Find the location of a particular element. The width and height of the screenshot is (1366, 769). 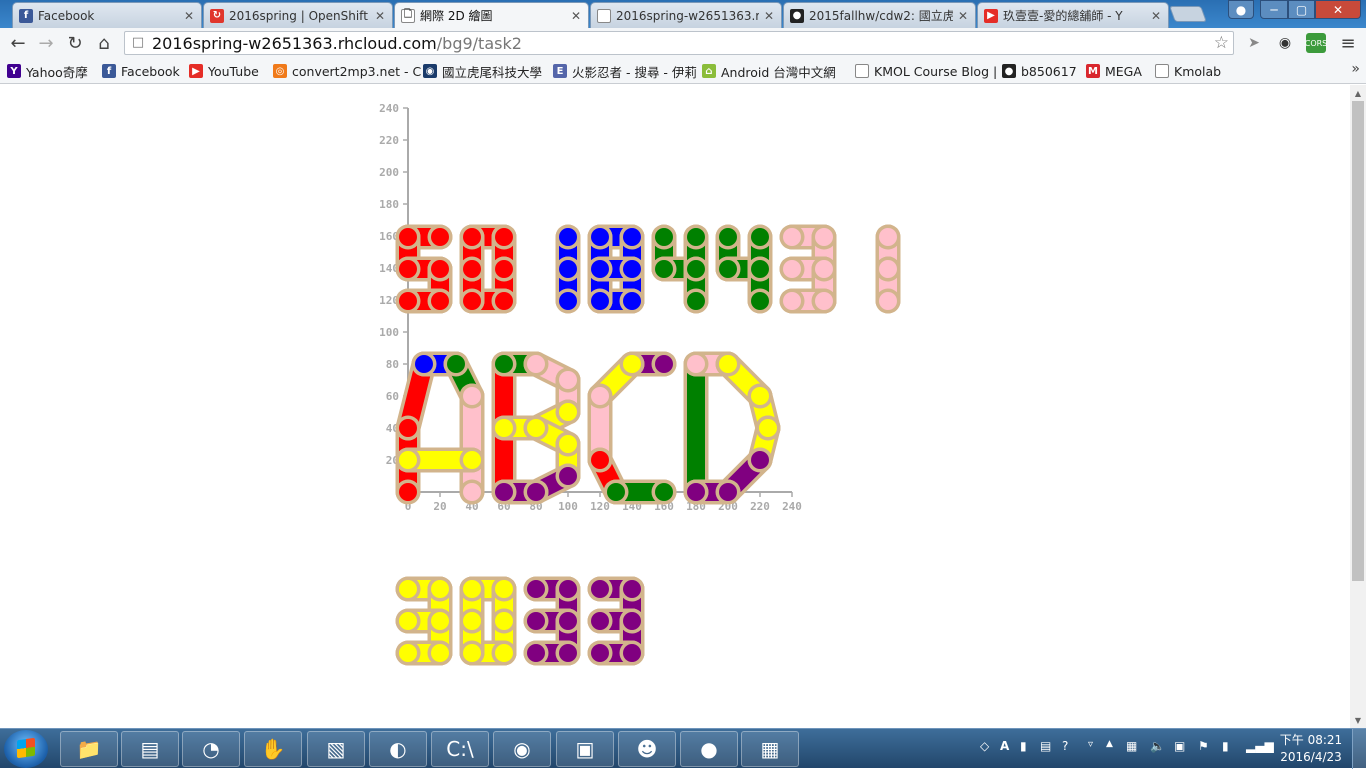

lock-icon: ▣ is located at coordinates (1179, 746).